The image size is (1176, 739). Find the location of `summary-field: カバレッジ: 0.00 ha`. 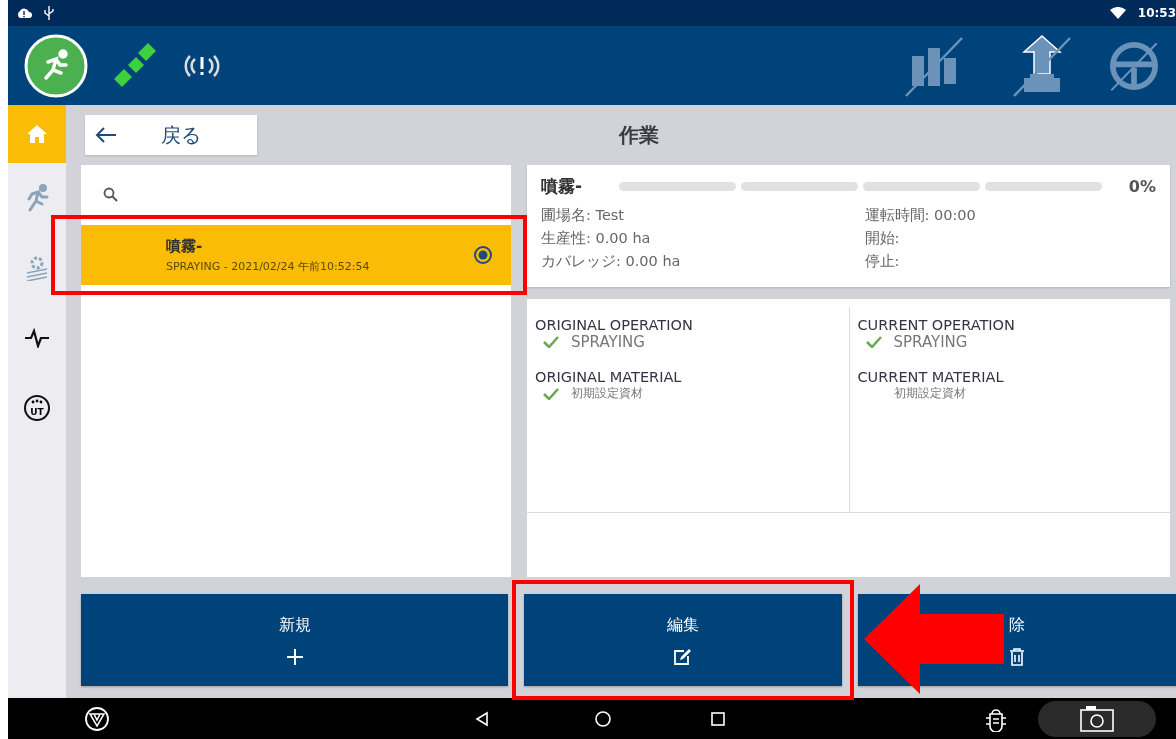

summary-field: カバレッジ: 0.00 ha is located at coordinates (695, 261).